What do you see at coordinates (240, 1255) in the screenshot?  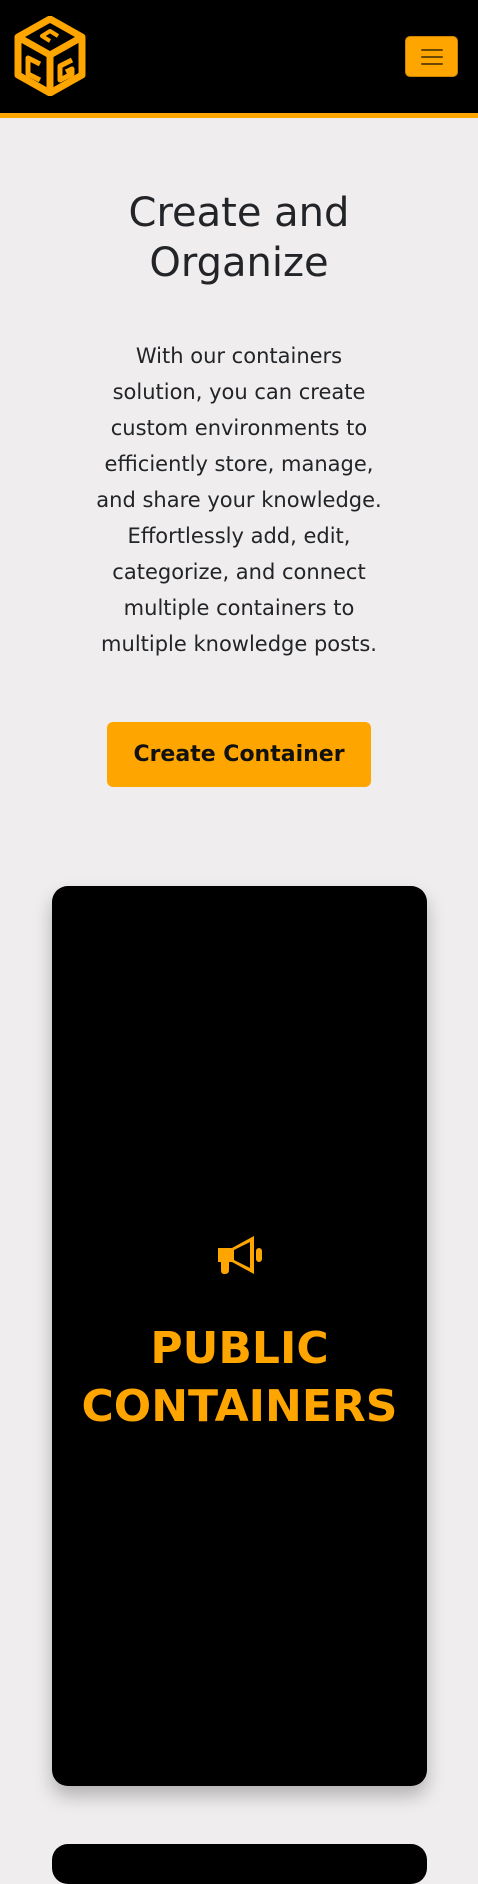 I see `megaphone-icon` at bounding box center [240, 1255].